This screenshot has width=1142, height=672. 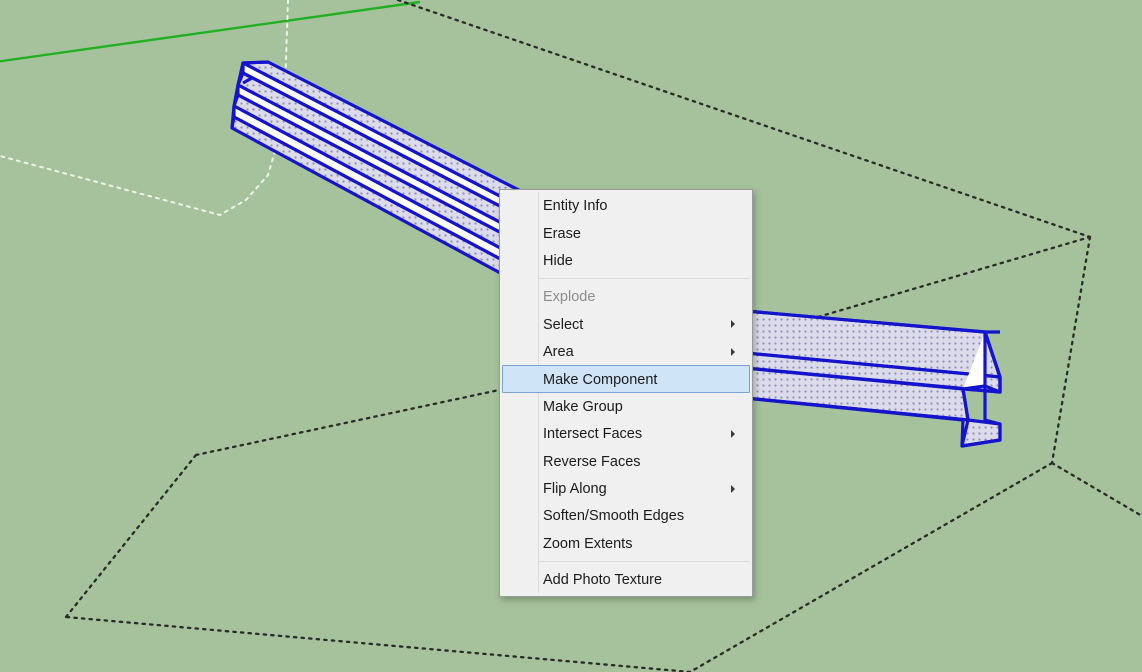 I want to click on menu-item-reverse-faces: Reverse Faces, so click(x=626, y=461).